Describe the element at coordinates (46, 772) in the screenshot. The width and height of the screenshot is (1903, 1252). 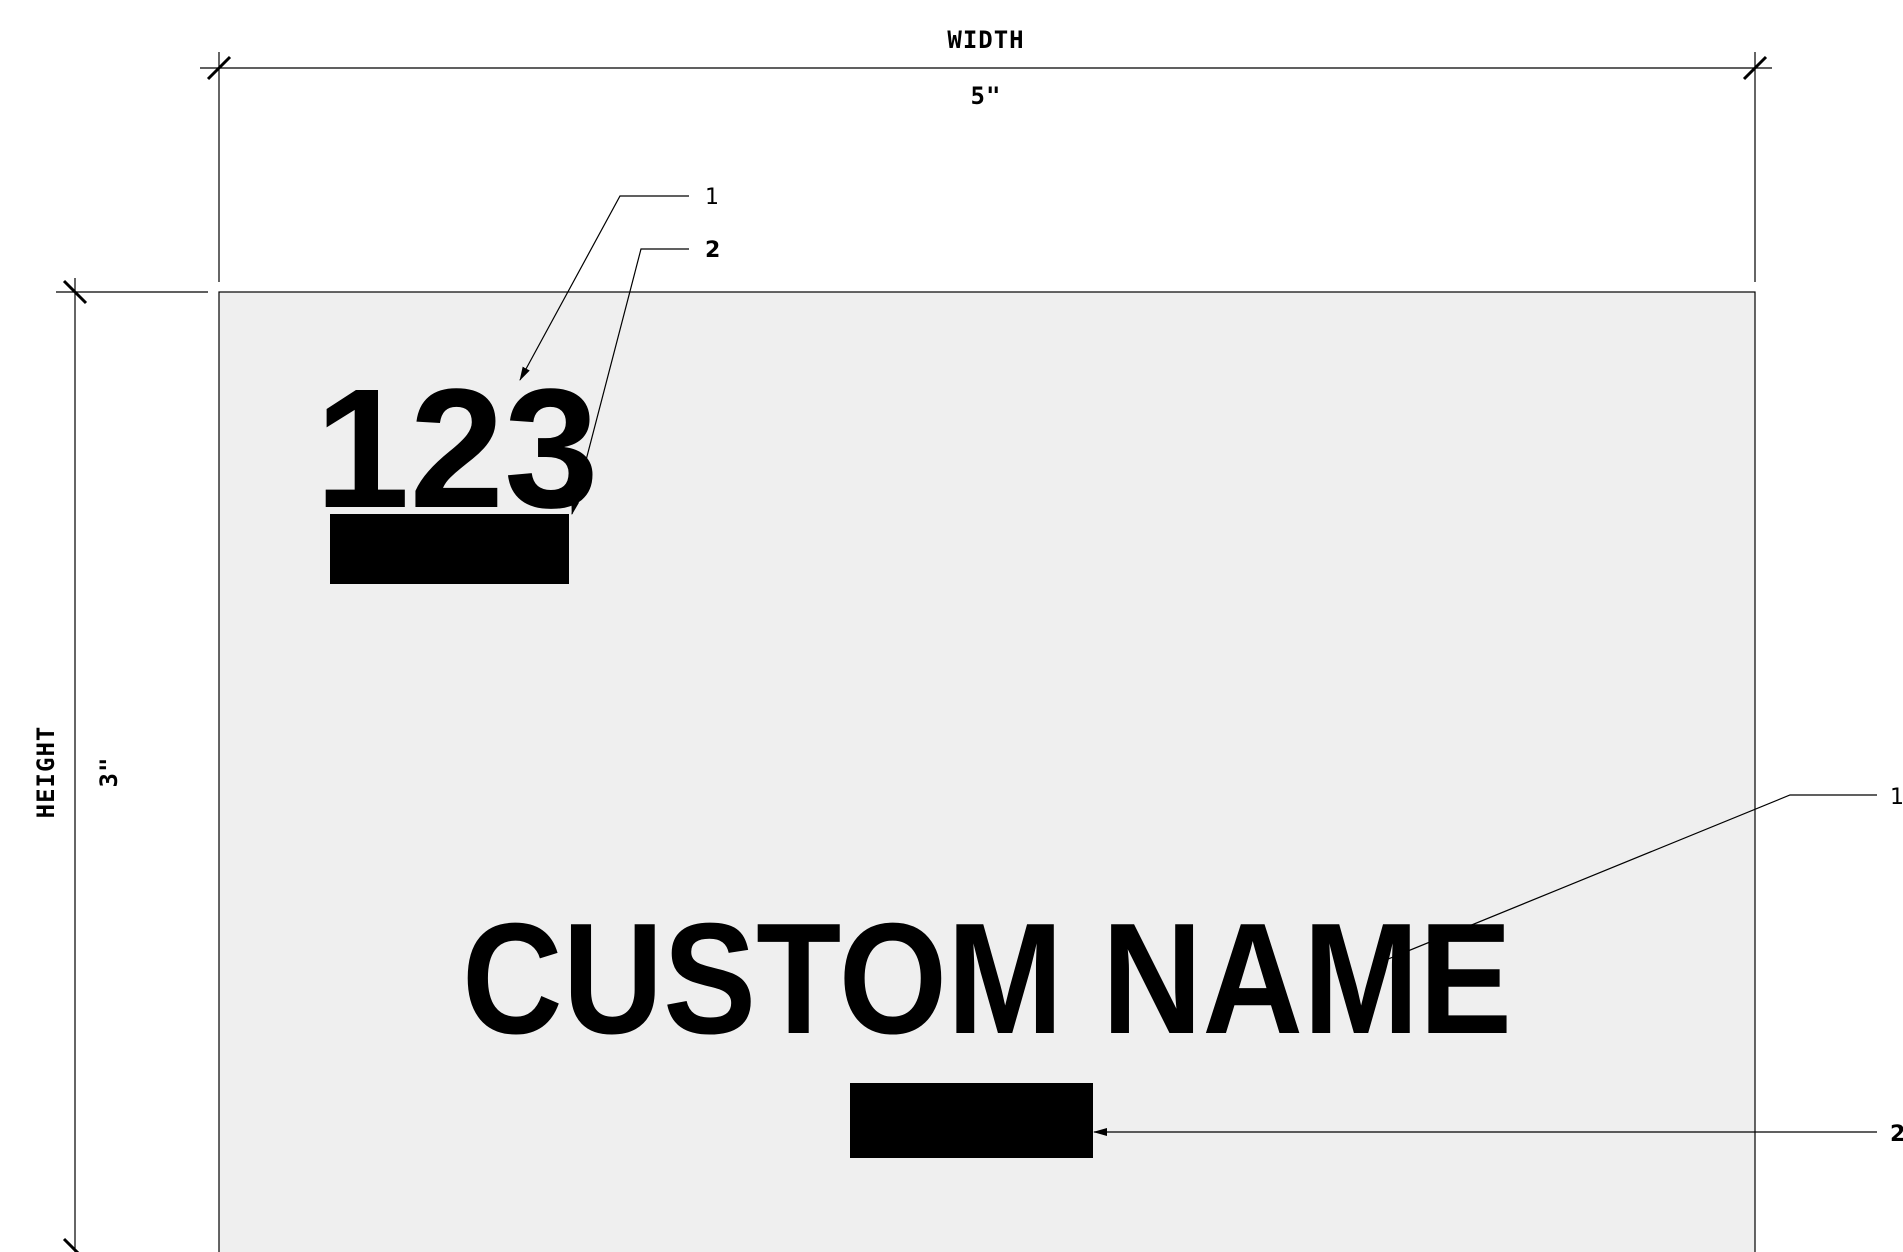
I see `height-label: HEIGHT` at that location.